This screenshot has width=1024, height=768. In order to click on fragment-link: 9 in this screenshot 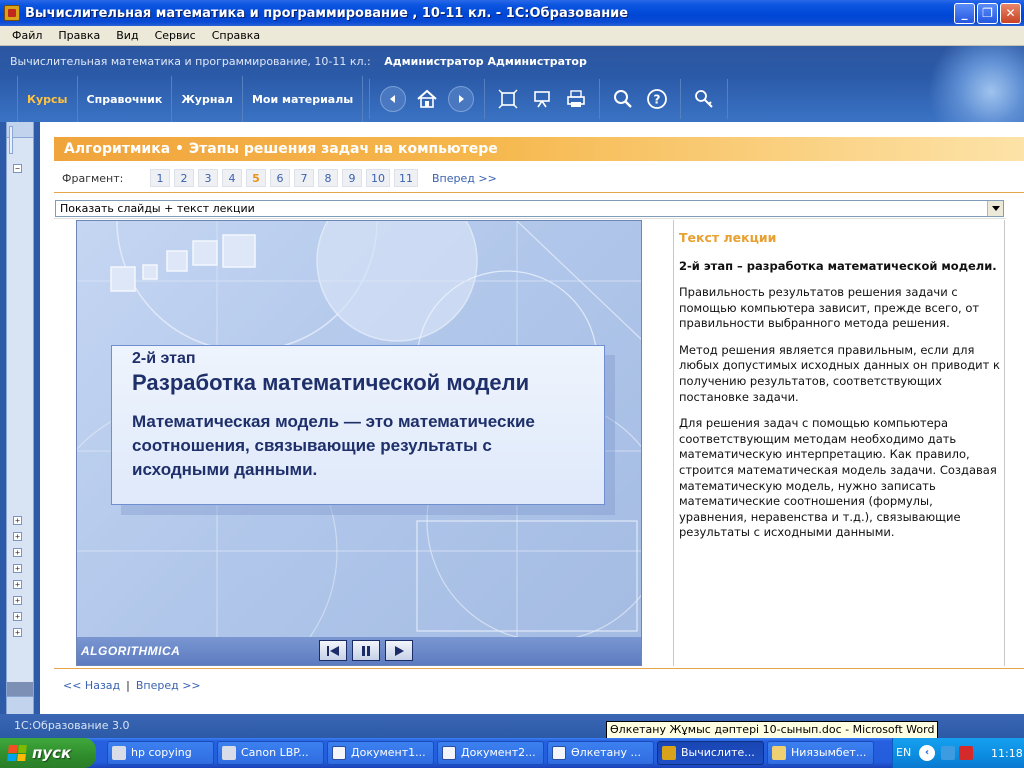, I will do `click(352, 178)`.